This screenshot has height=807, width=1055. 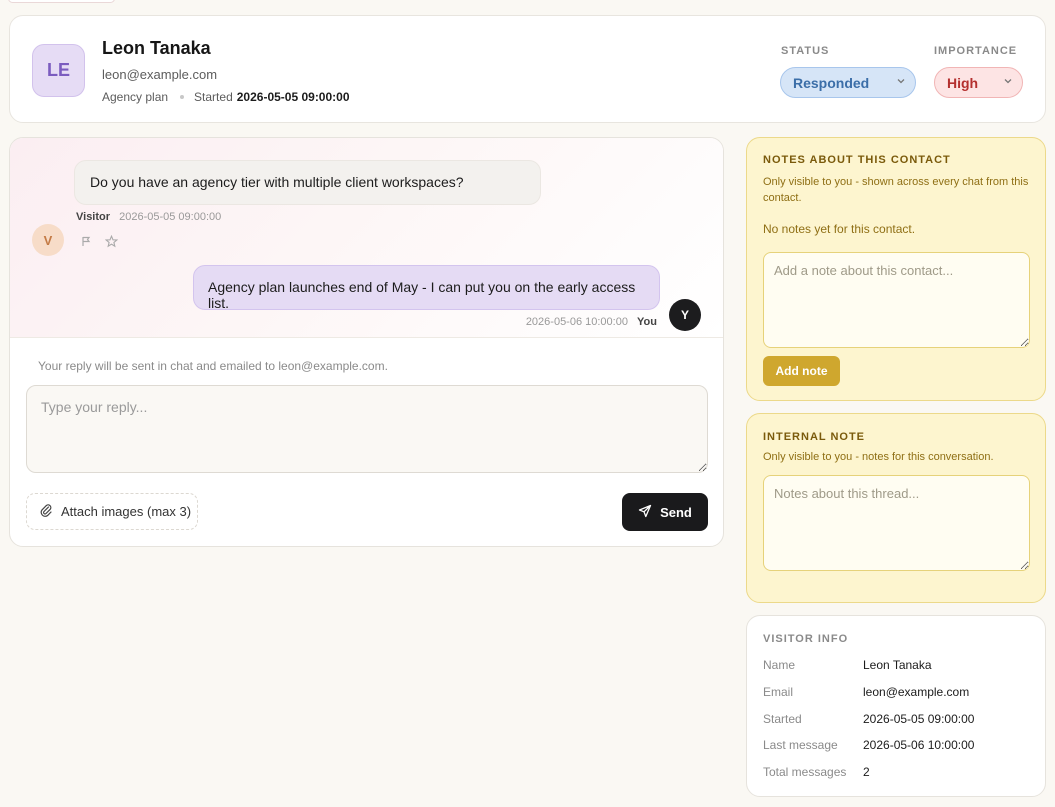 What do you see at coordinates (896, 300) in the screenshot?
I see `contact-note-input` at bounding box center [896, 300].